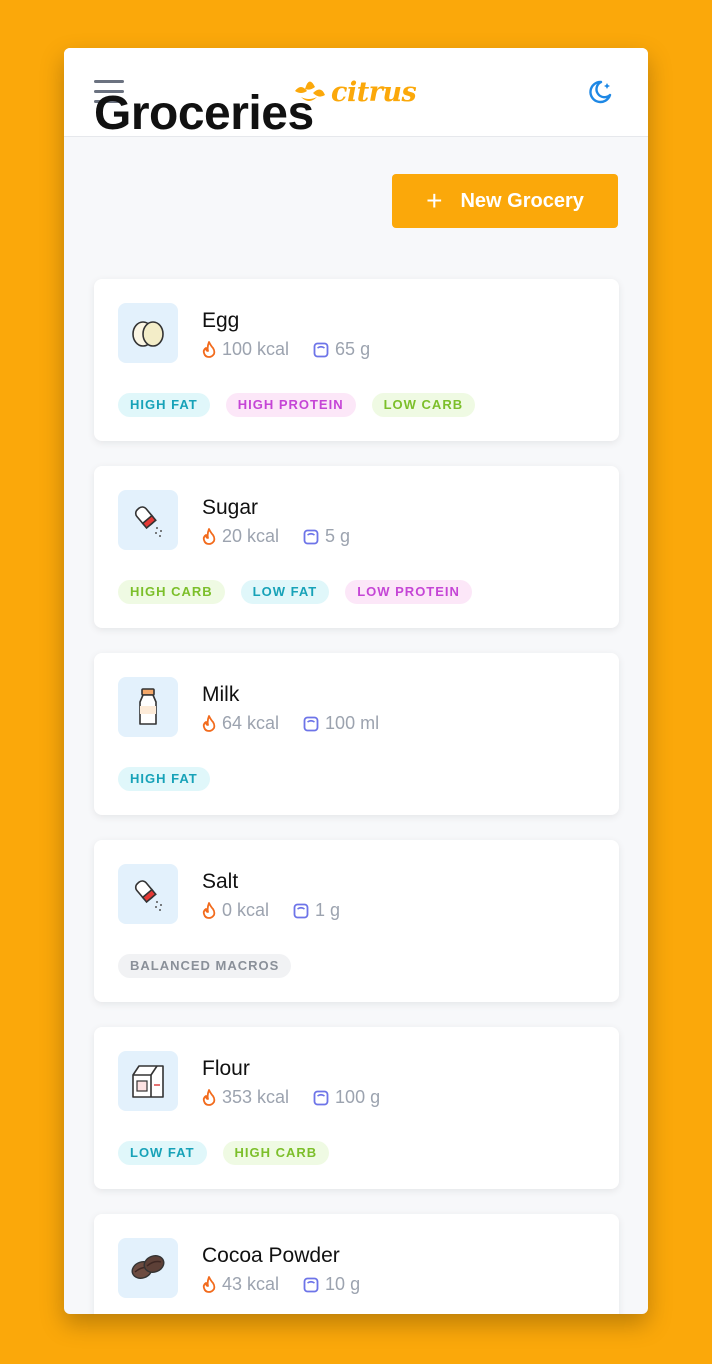 The height and width of the screenshot is (1364, 712). Describe the element at coordinates (302, 723) in the screenshot. I see `grocery-stats: 64 kcal 100 ml` at that location.